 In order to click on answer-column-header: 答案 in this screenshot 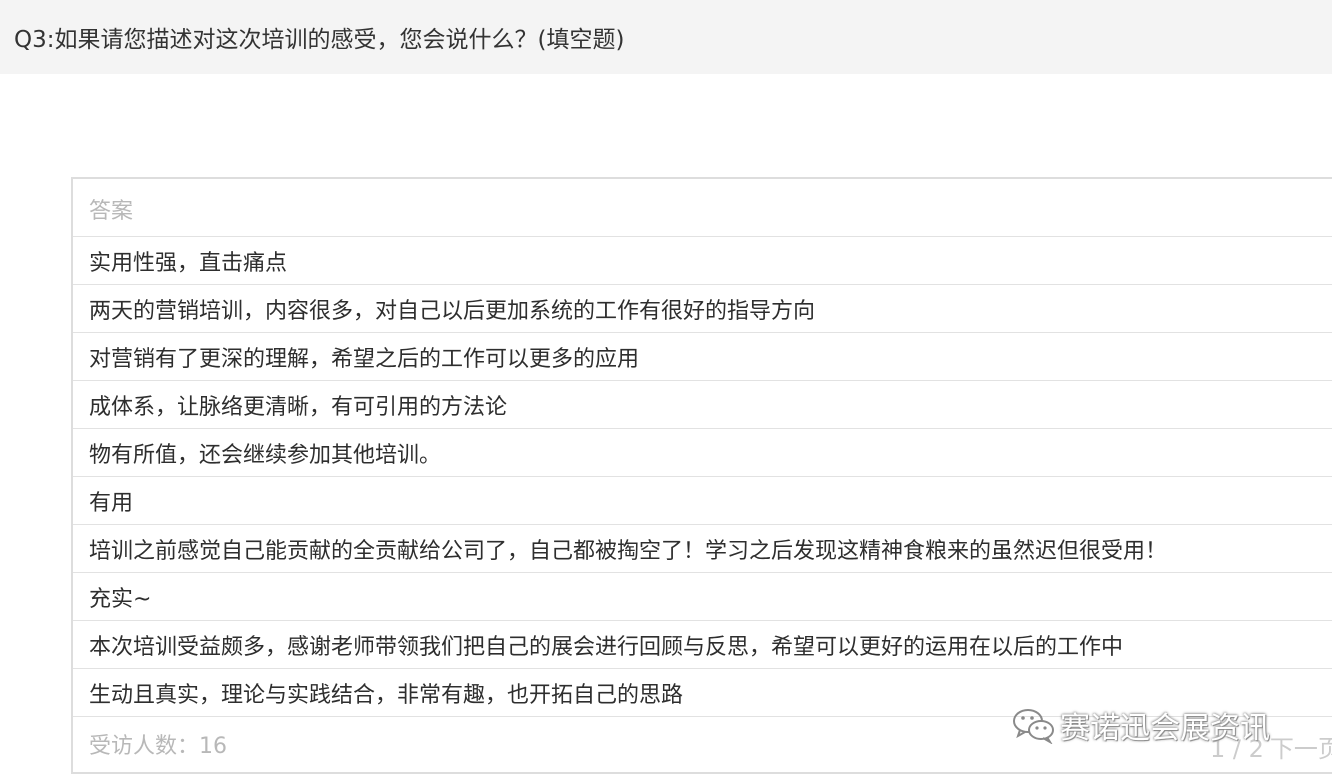, I will do `click(111, 211)`.